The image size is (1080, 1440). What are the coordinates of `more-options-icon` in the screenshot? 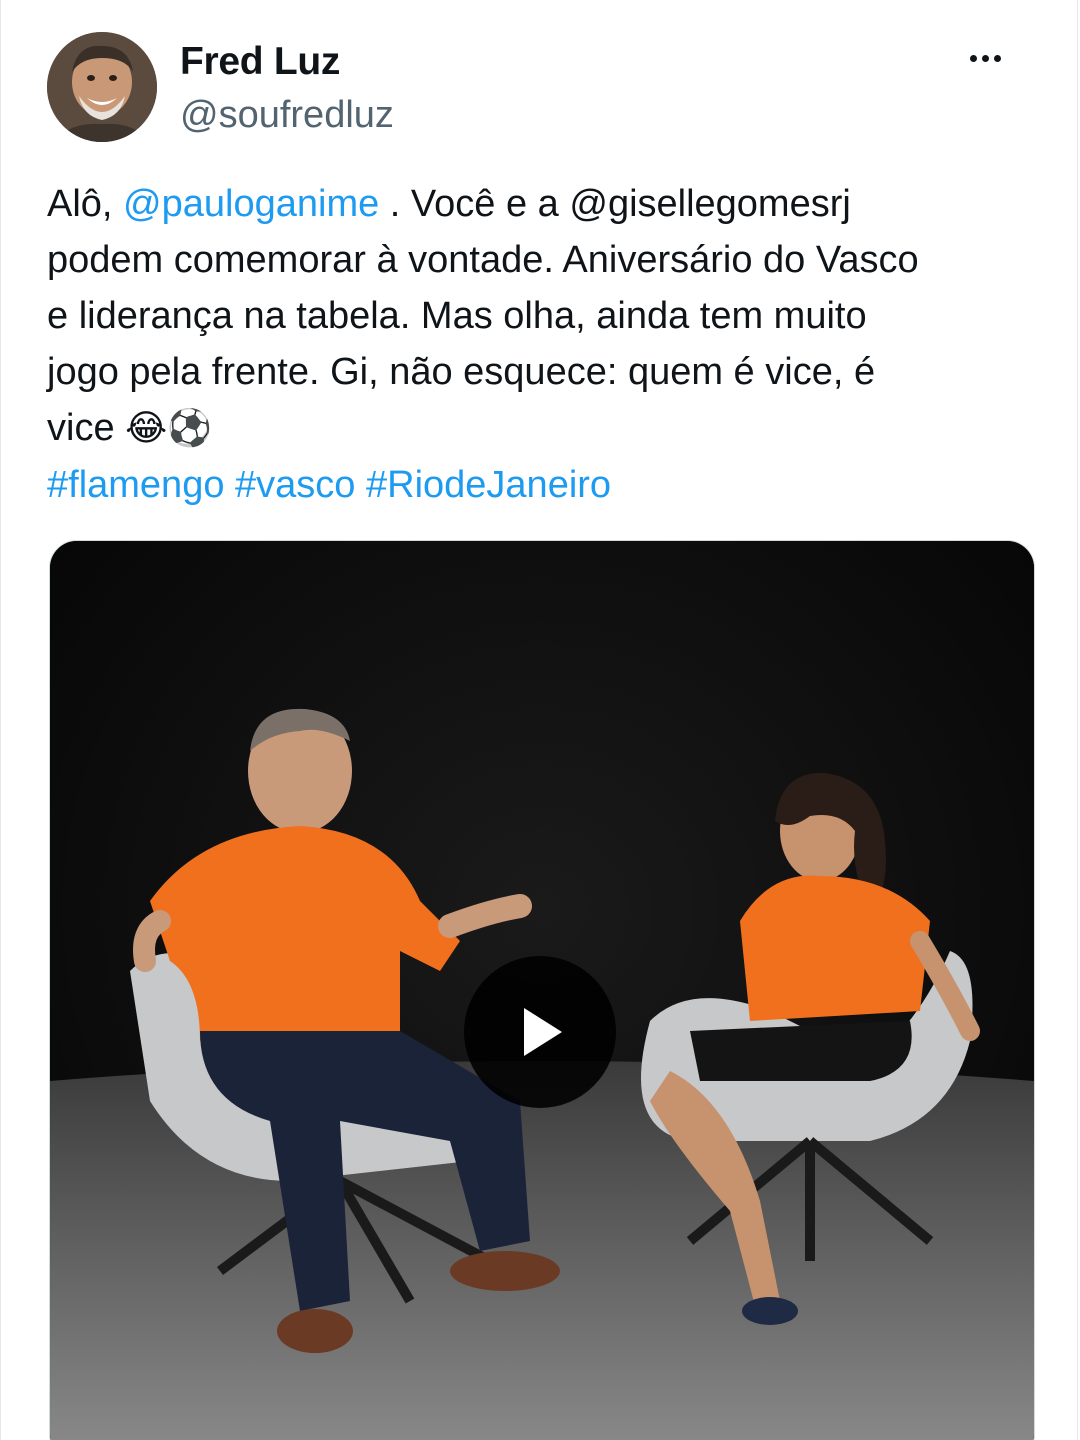 It's located at (973, 58).